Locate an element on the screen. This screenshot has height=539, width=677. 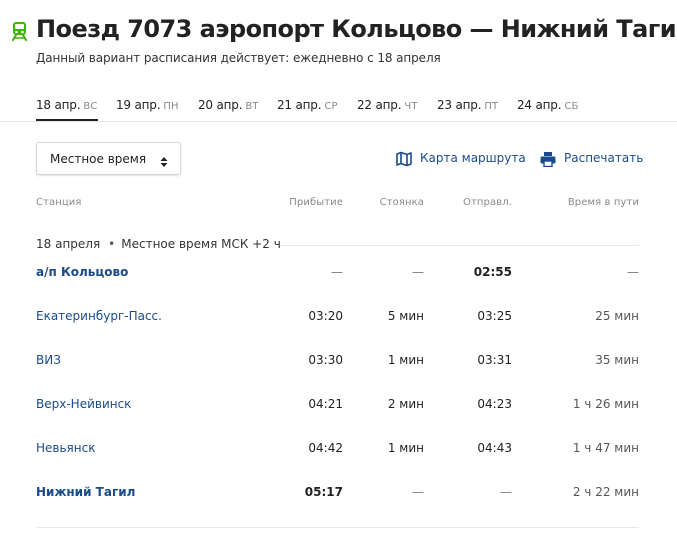
tabs-divider is located at coordinates (338, 121).